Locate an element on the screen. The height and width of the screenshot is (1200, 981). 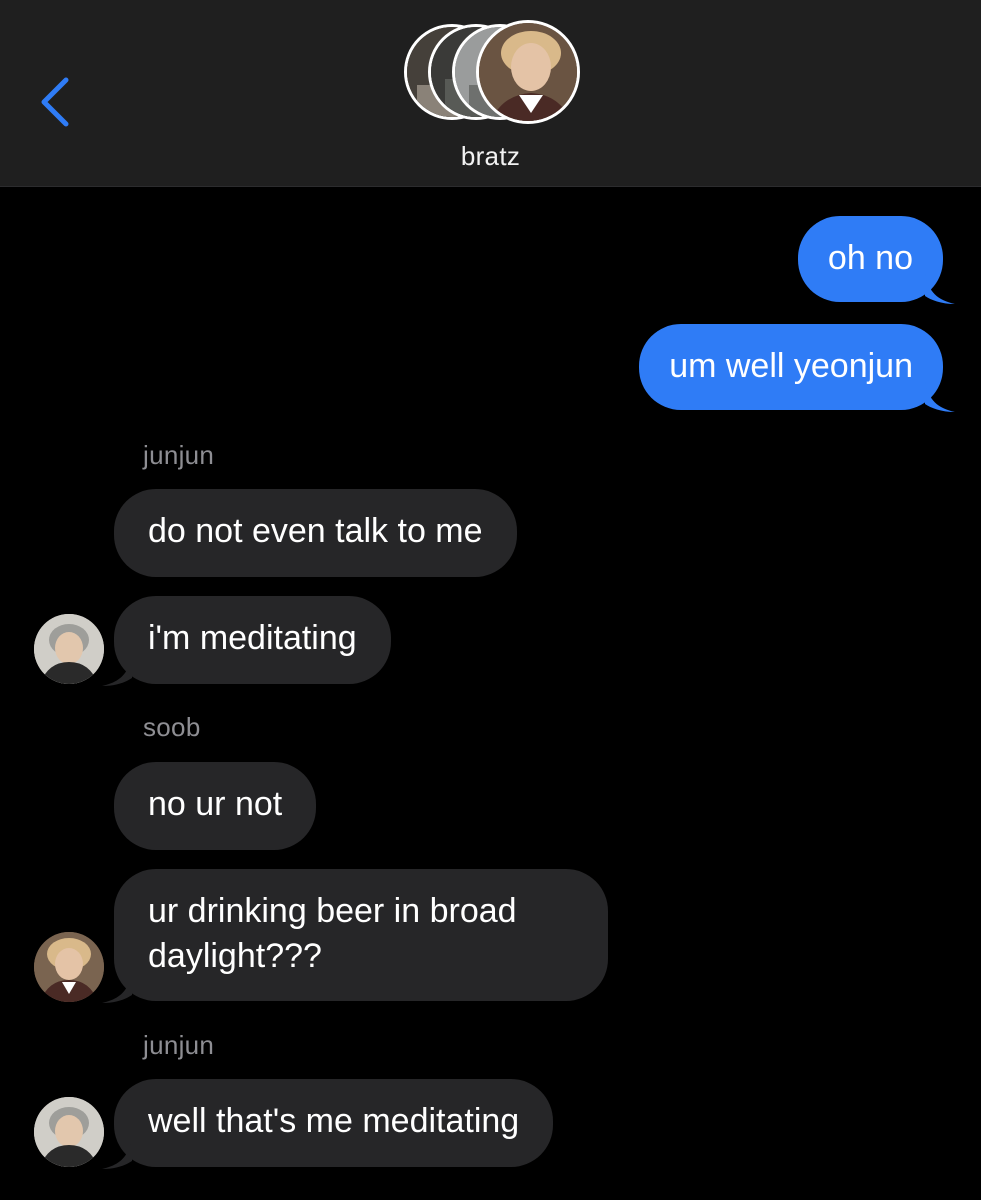
sent-message-bubble: oh no is located at coordinates (876, 260).